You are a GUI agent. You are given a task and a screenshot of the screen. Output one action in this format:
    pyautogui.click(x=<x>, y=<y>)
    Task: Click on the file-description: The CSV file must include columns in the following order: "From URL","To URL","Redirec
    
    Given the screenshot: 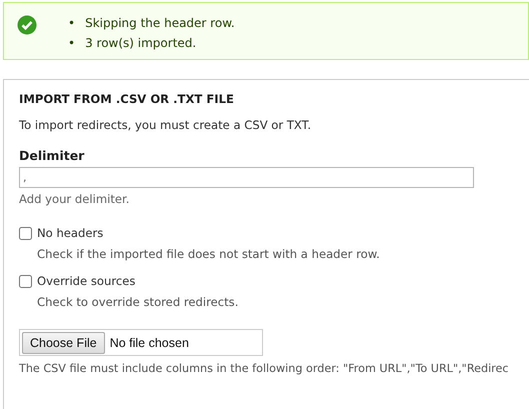 What is the action you would take?
    pyautogui.click(x=264, y=368)
    